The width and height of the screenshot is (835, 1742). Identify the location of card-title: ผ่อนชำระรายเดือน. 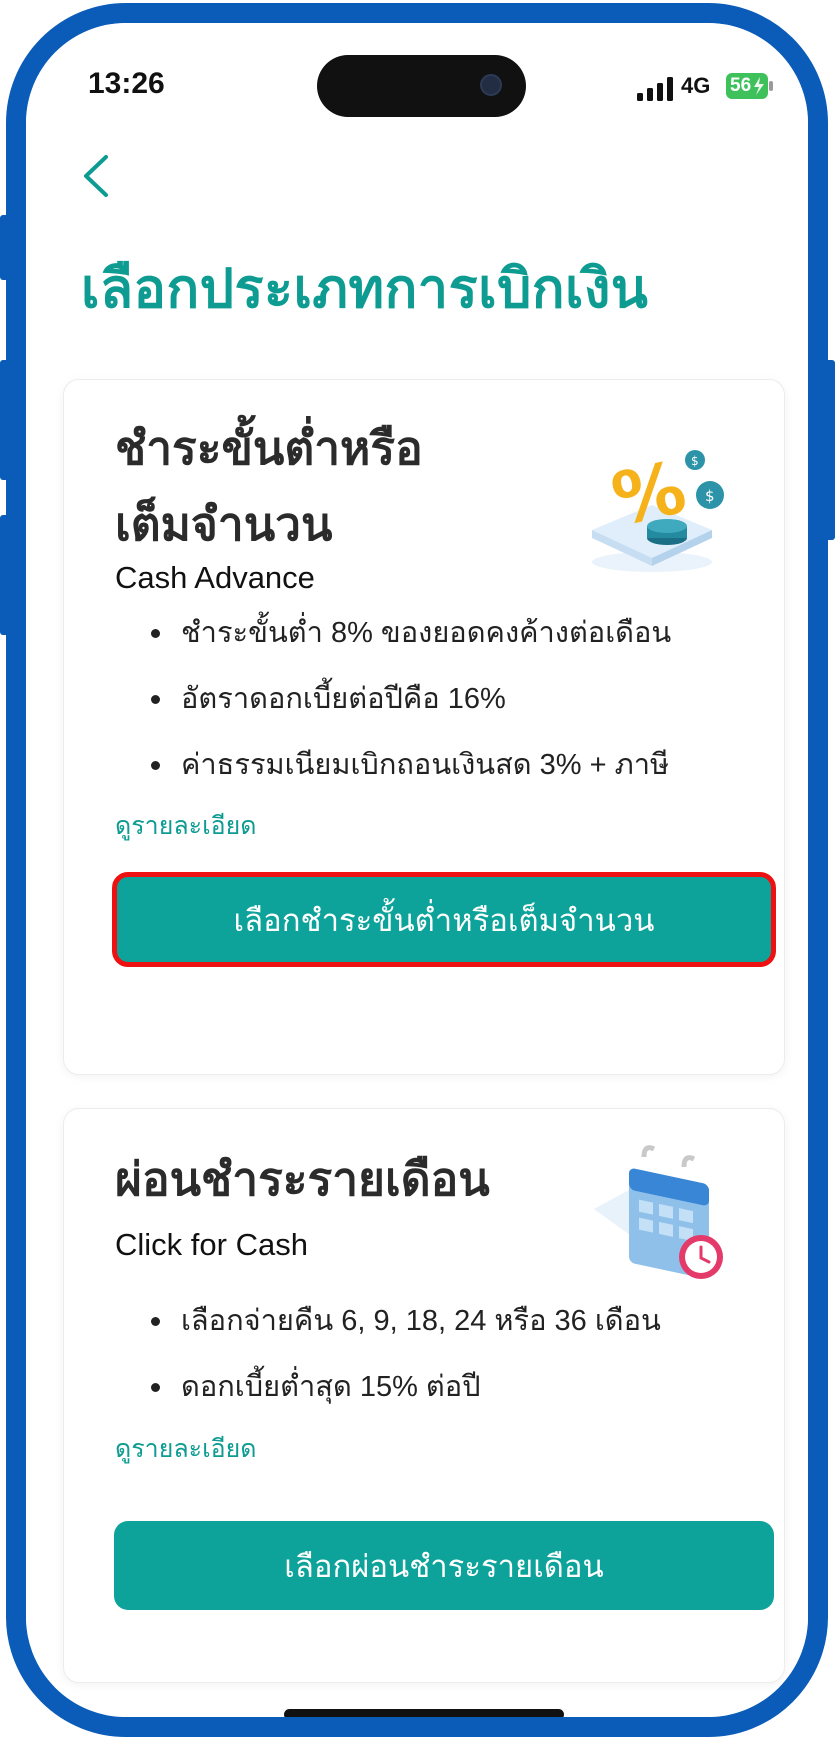
(302, 1179).